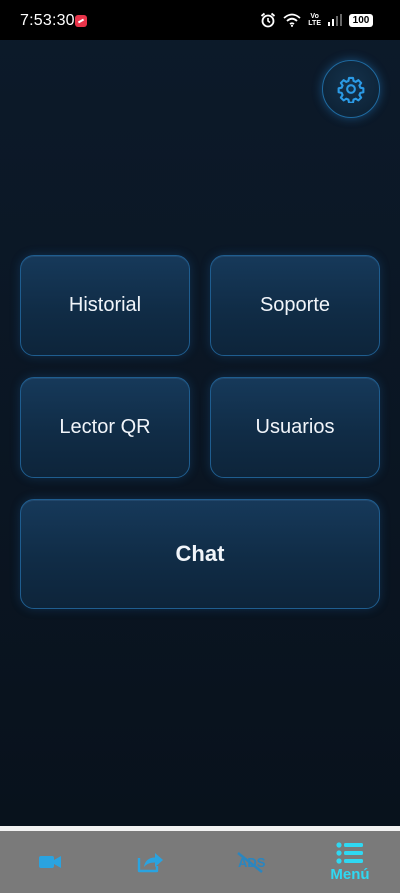 This screenshot has width=400, height=893. I want to click on wifi-icon, so click(292, 20).